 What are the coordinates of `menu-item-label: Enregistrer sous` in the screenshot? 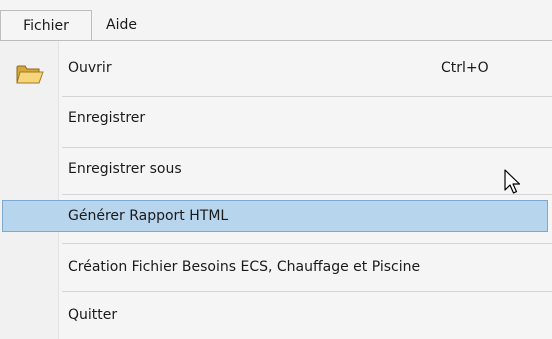 It's located at (125, 169).